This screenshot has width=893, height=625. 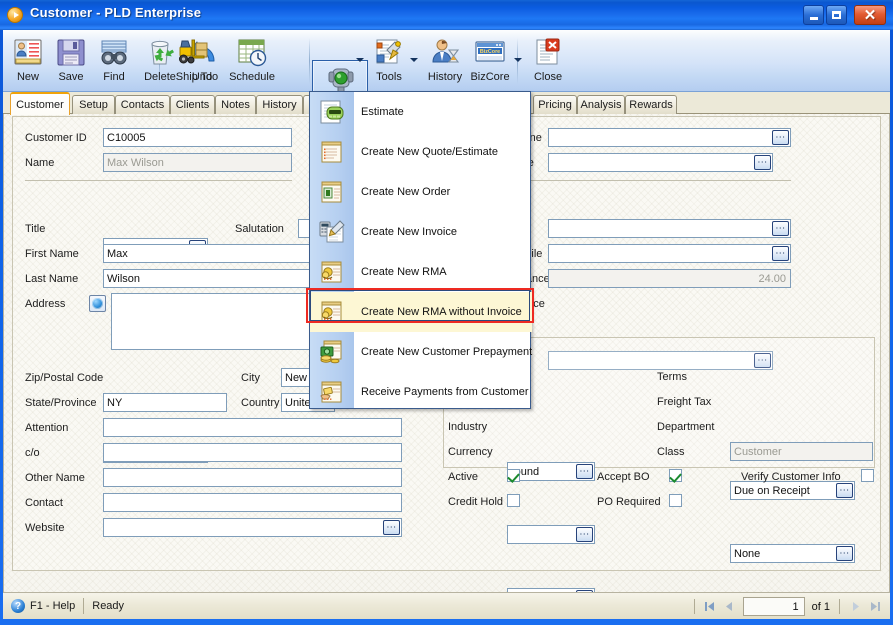 I want to click on ship-via-lookup-button: ⋯, so click(x=584, y=471).